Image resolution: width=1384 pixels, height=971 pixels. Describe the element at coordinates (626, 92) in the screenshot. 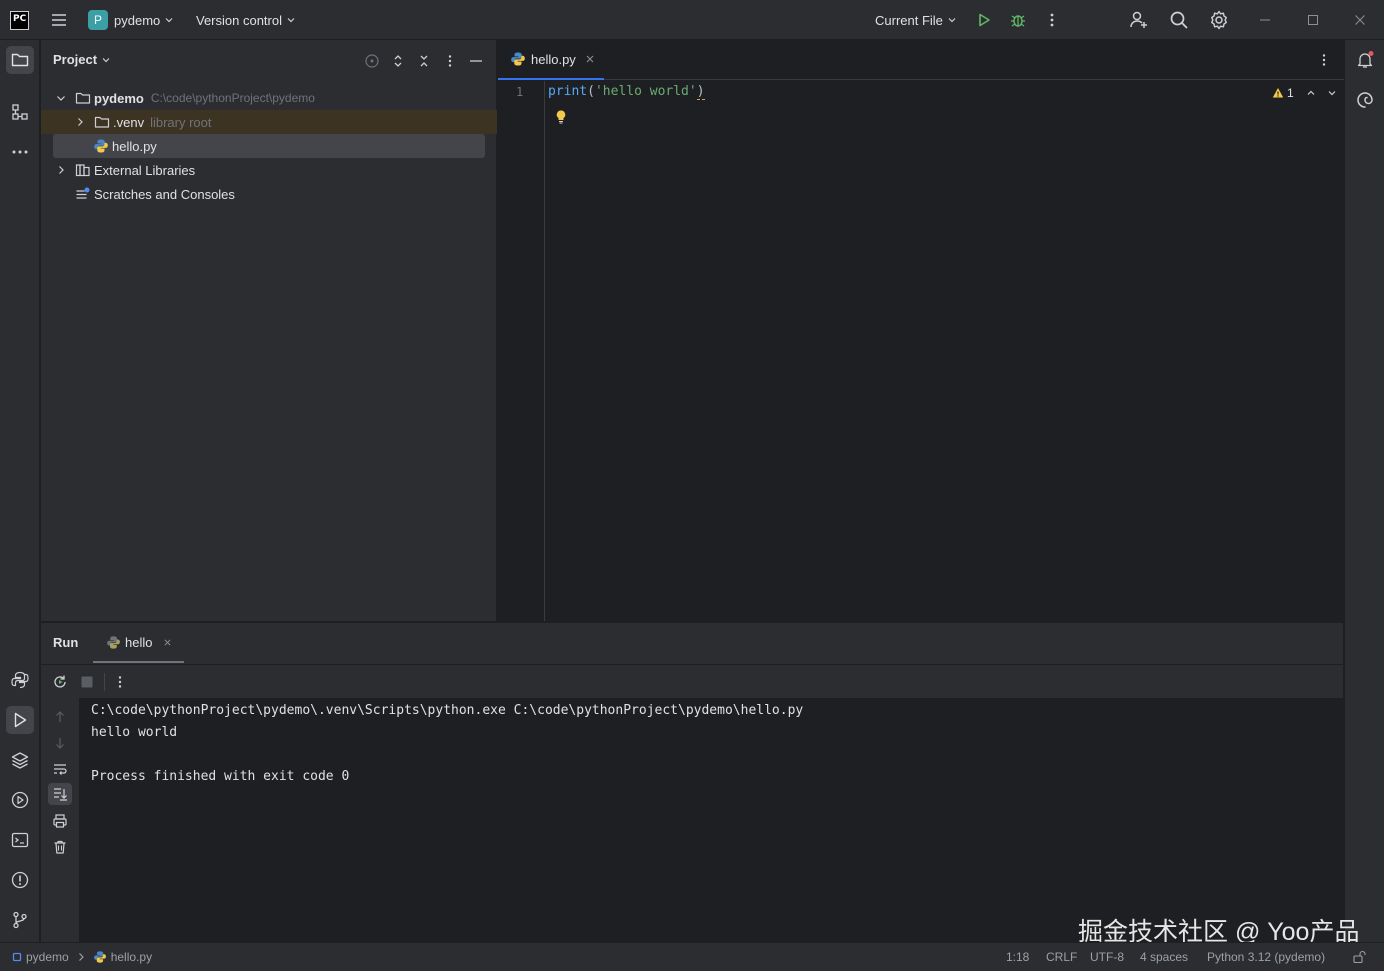

I see `code-line-1: print('hello world')` at that location.